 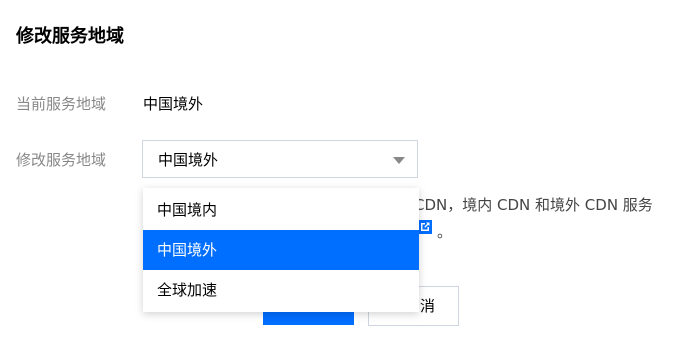 I want to click on description-line-1: CDN，境内 CDN 和境外 CDN 服务, so click(x=533, y=205).